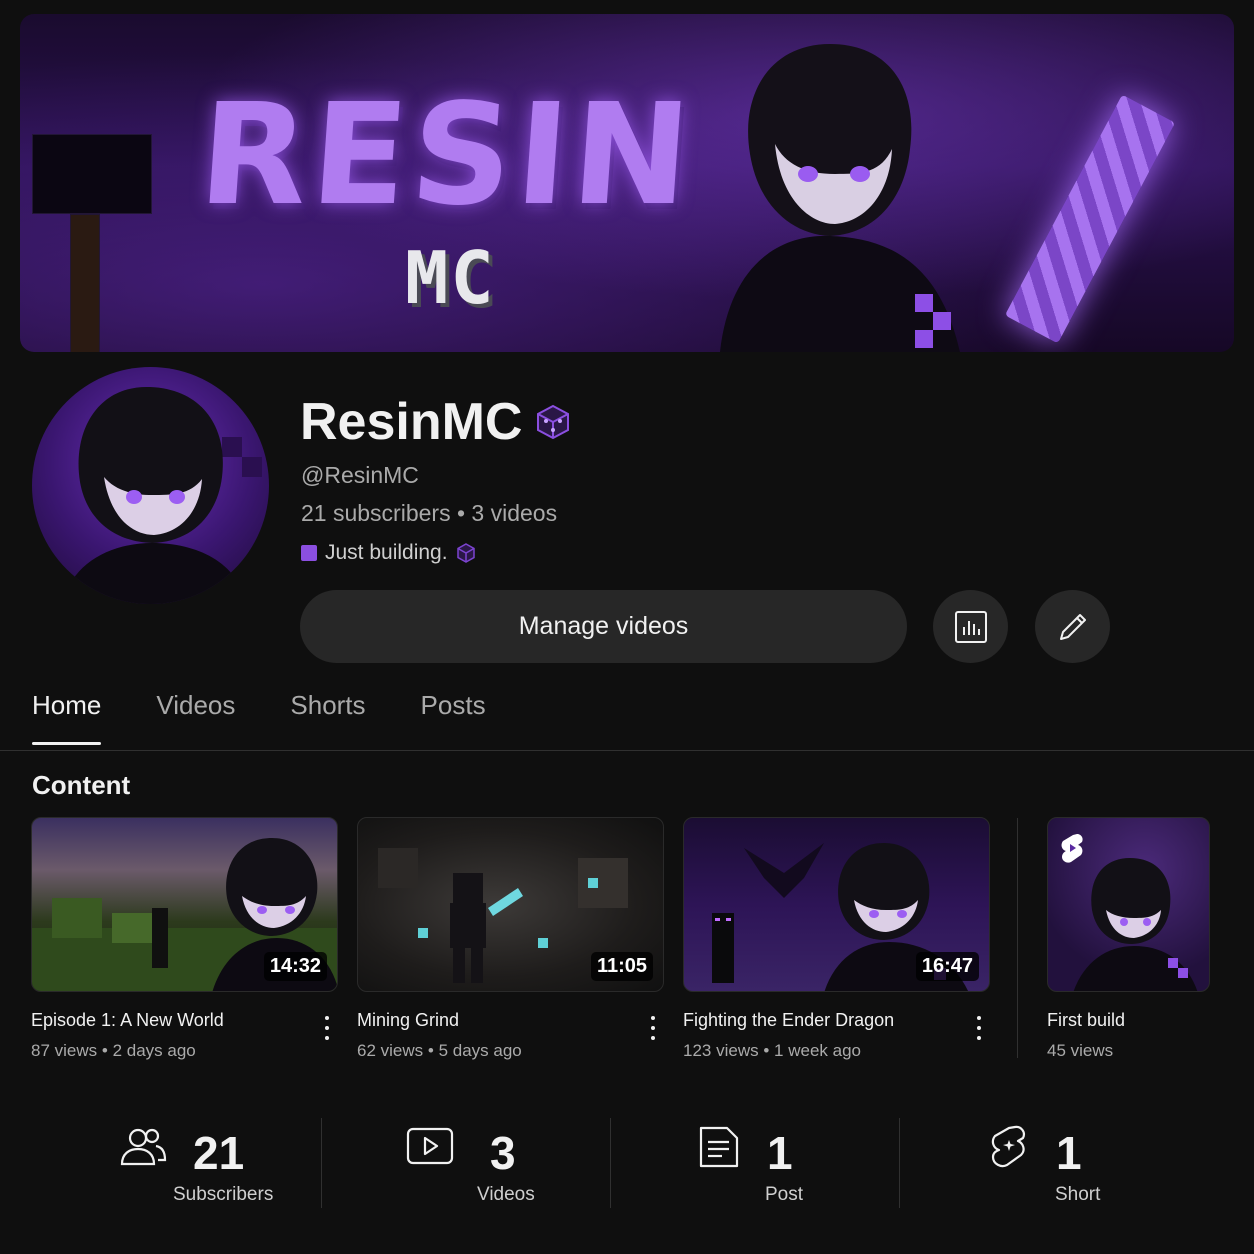 Image resolution: width=1254 pixels, height=1254 pixels. I want to click on posts-value: 1, so click(780, 1153).